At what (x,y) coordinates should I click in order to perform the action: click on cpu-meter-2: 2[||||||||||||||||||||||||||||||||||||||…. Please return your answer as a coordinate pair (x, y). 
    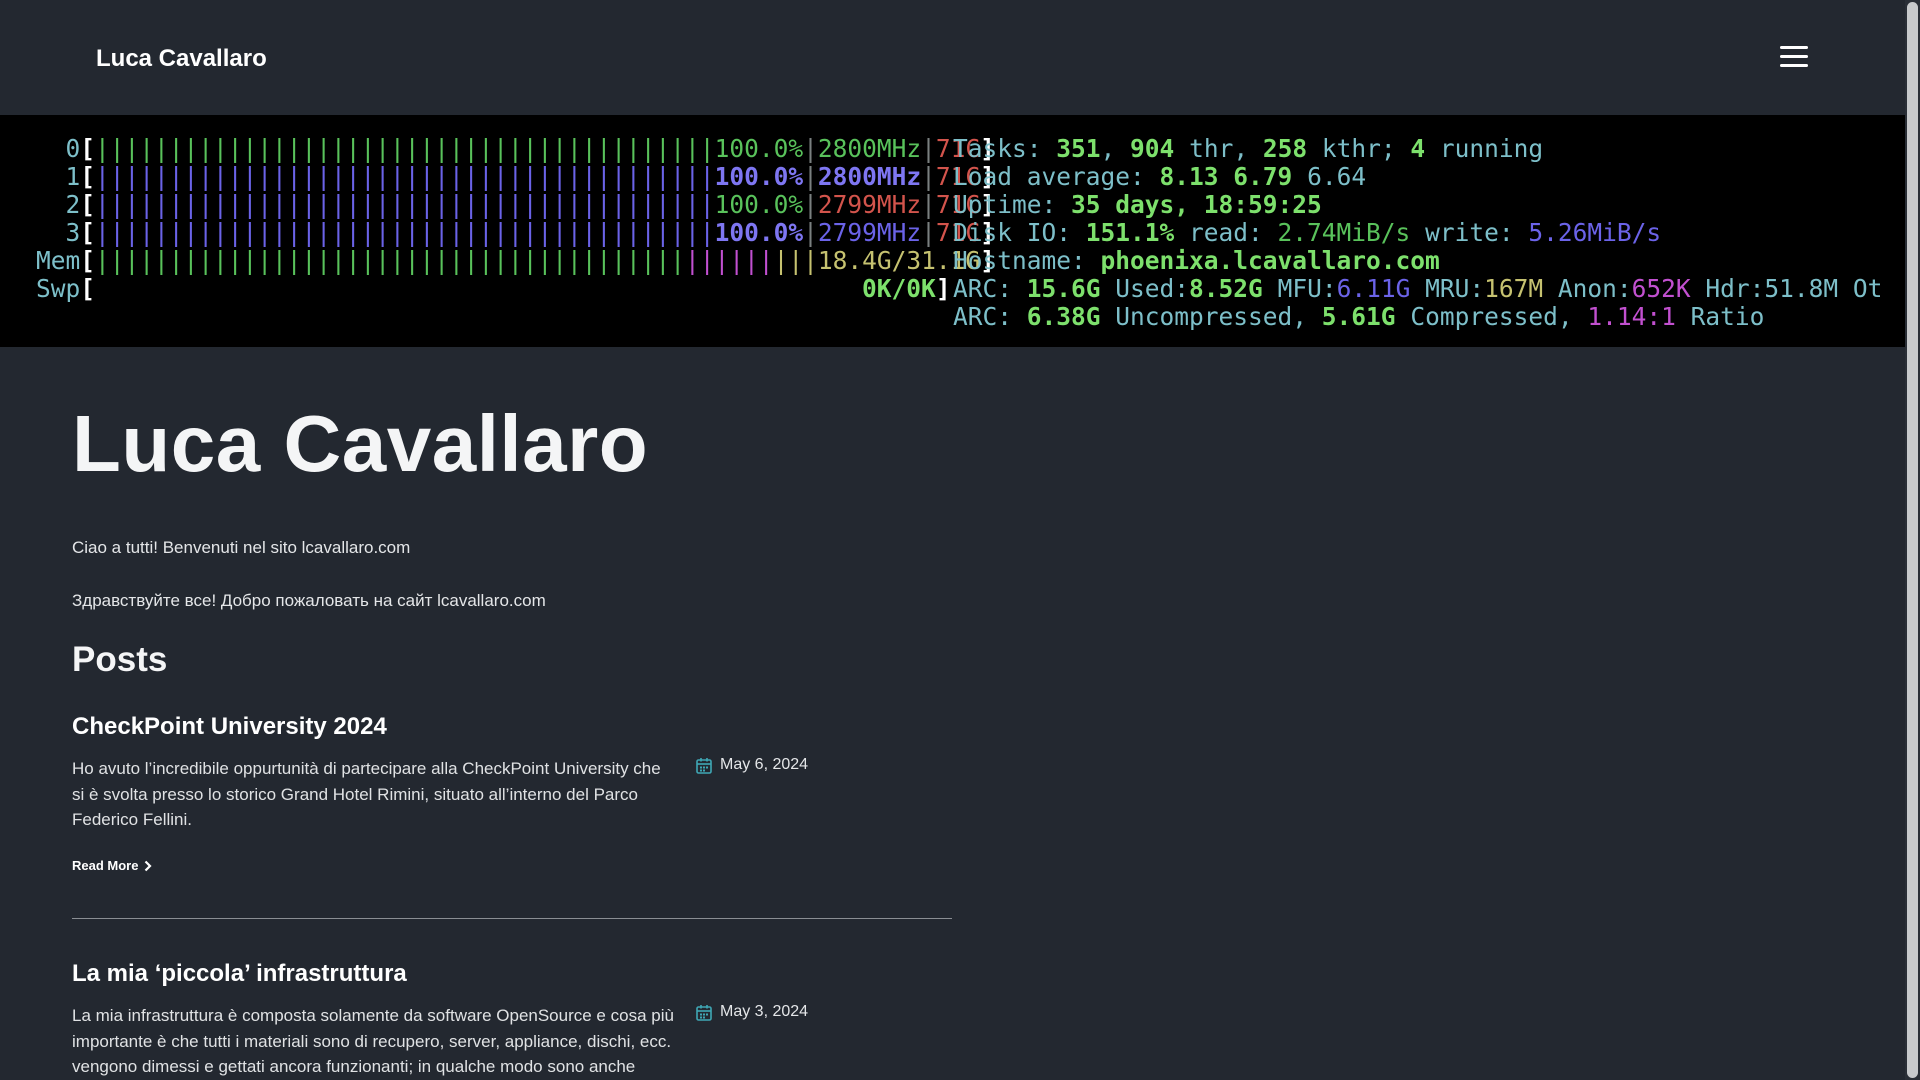
    Looking at the image, I should click on (530, 204).